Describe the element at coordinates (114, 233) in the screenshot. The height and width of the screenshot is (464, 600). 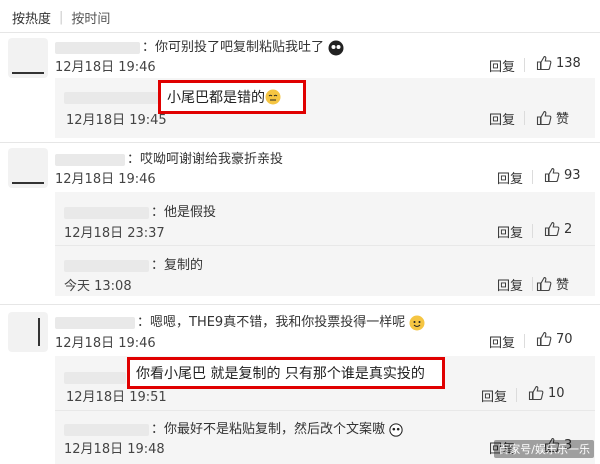
I see `comment-time: 12月18日 23:37` at that location.